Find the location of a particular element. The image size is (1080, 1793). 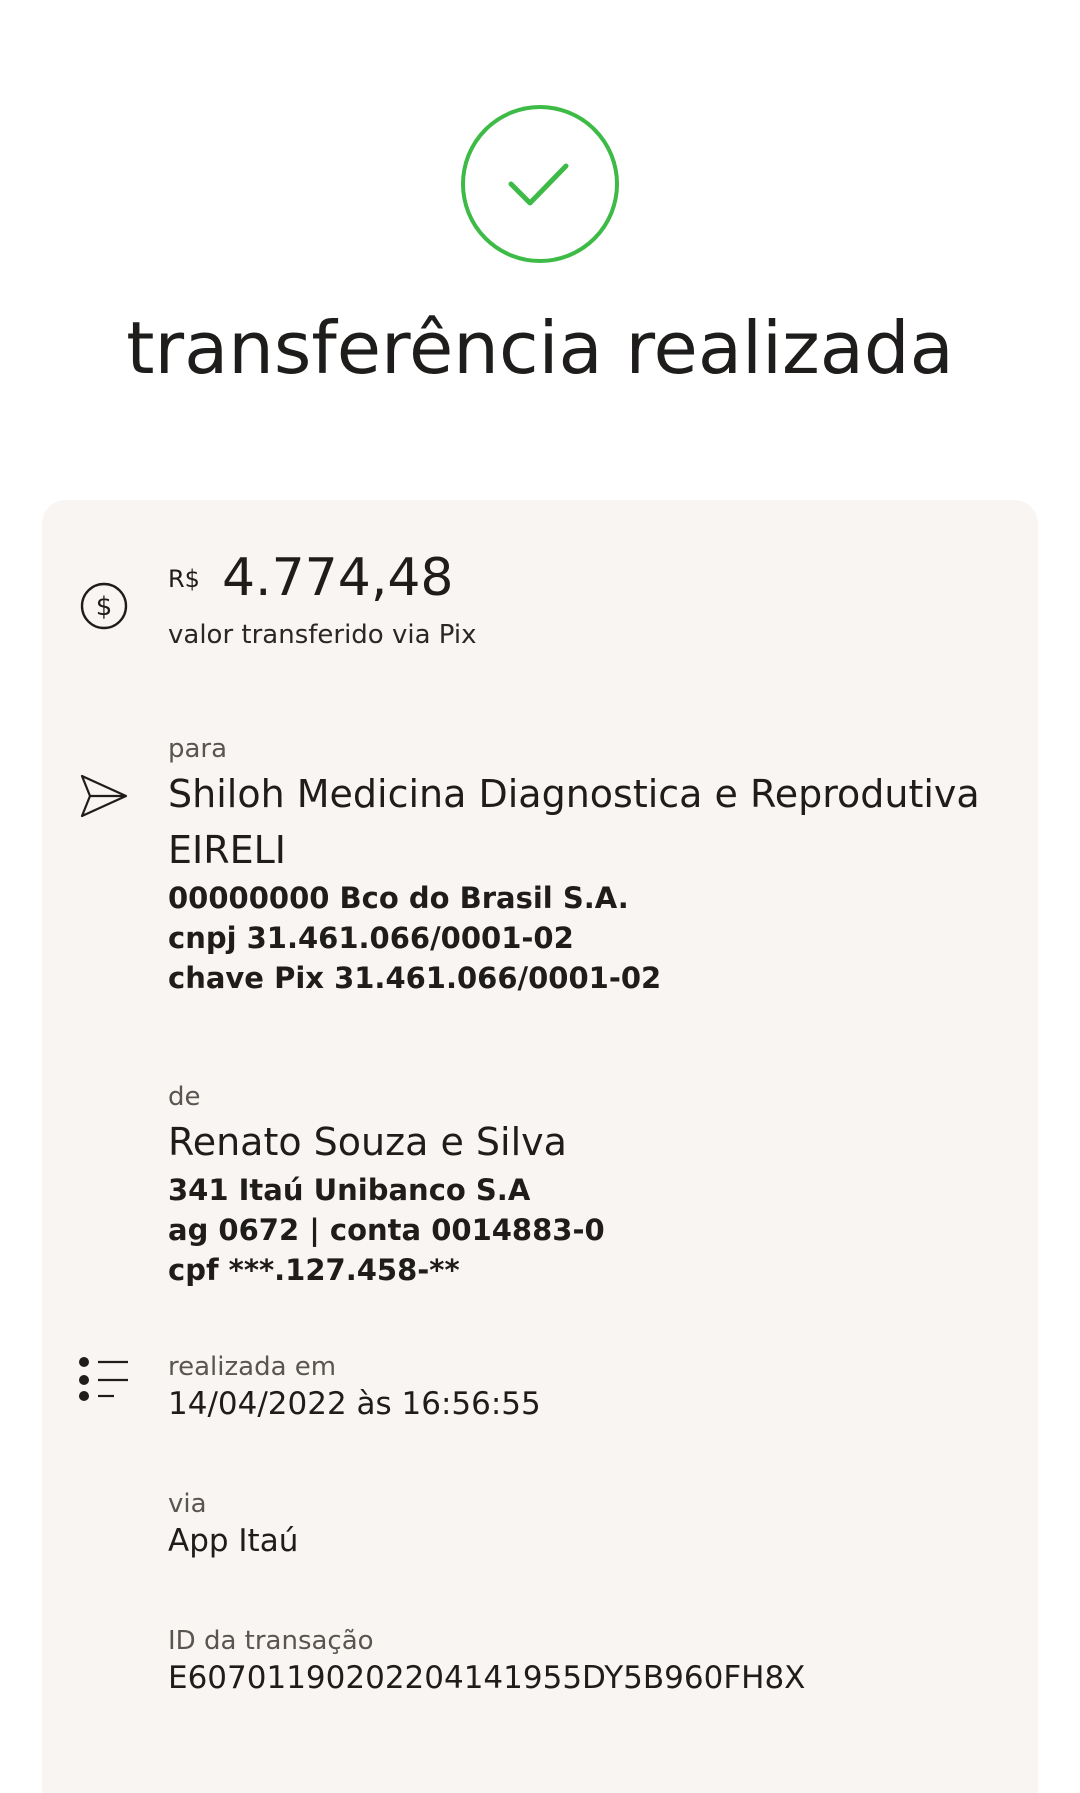

sender-label: de is located at coordinates (184, 1097).